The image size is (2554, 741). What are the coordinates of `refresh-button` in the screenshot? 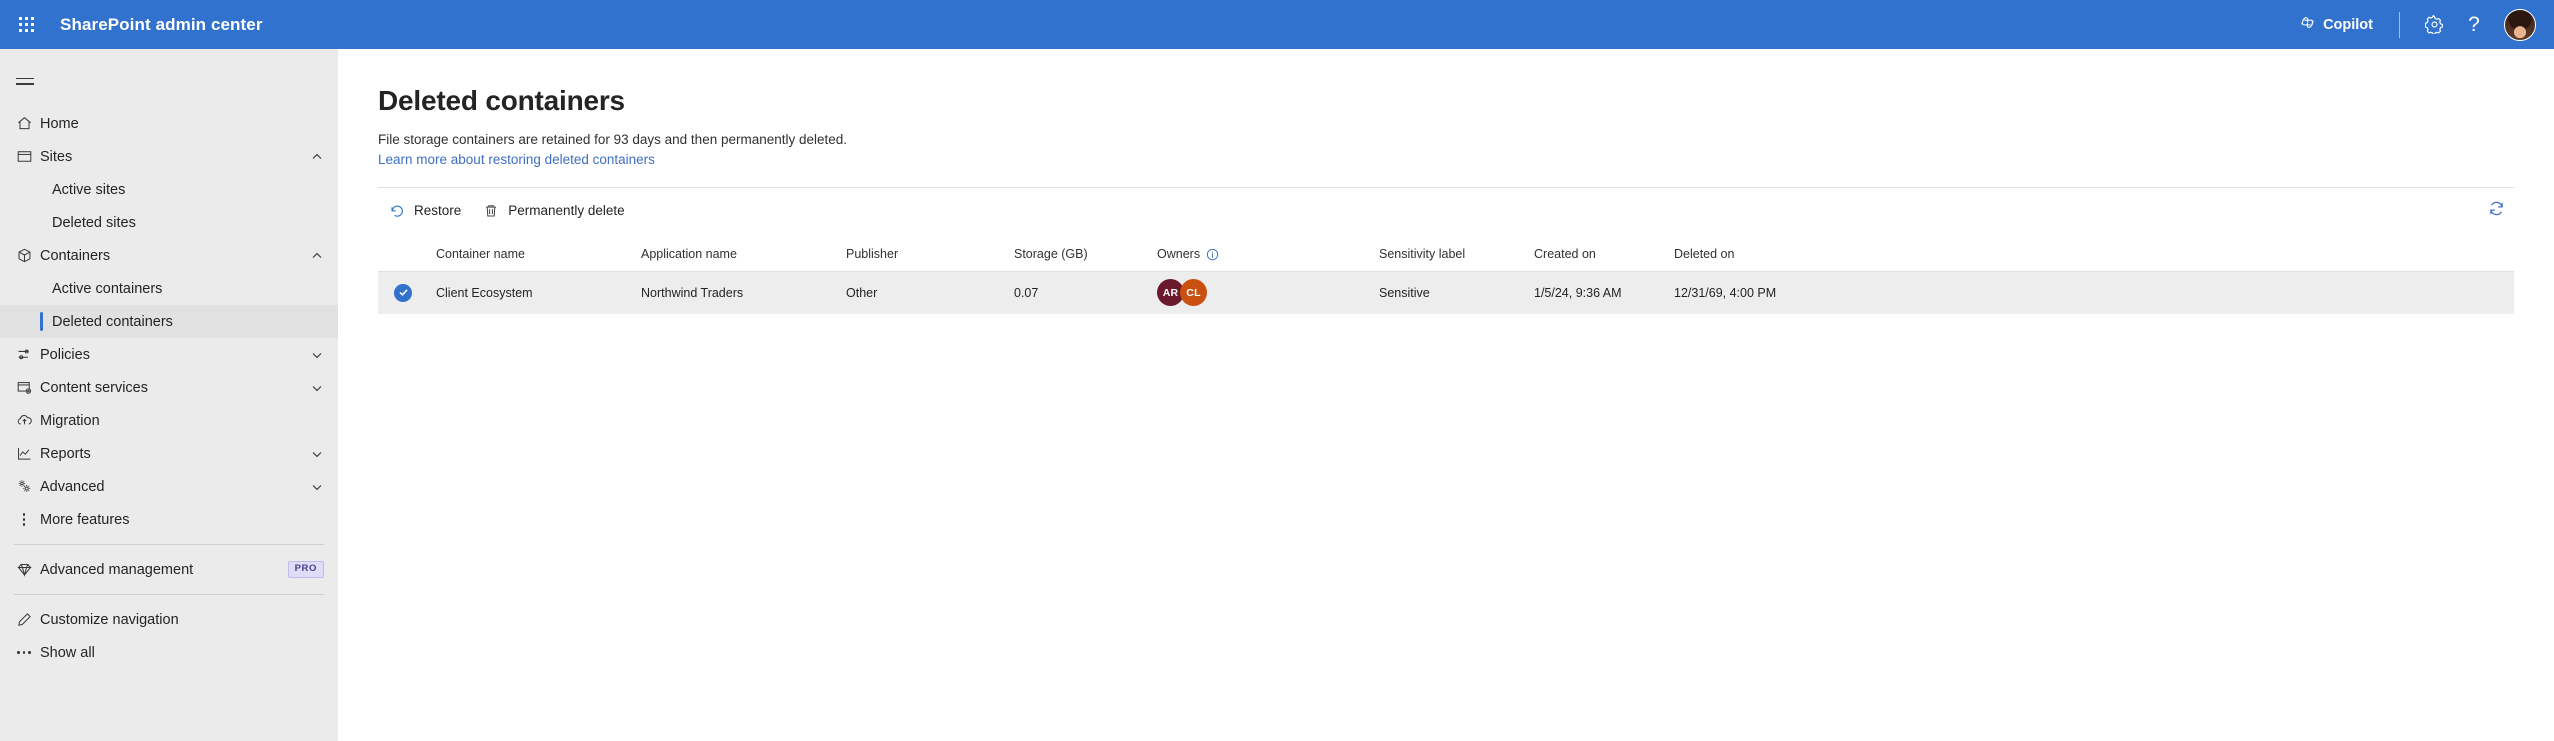 It's located at (2496, 211).